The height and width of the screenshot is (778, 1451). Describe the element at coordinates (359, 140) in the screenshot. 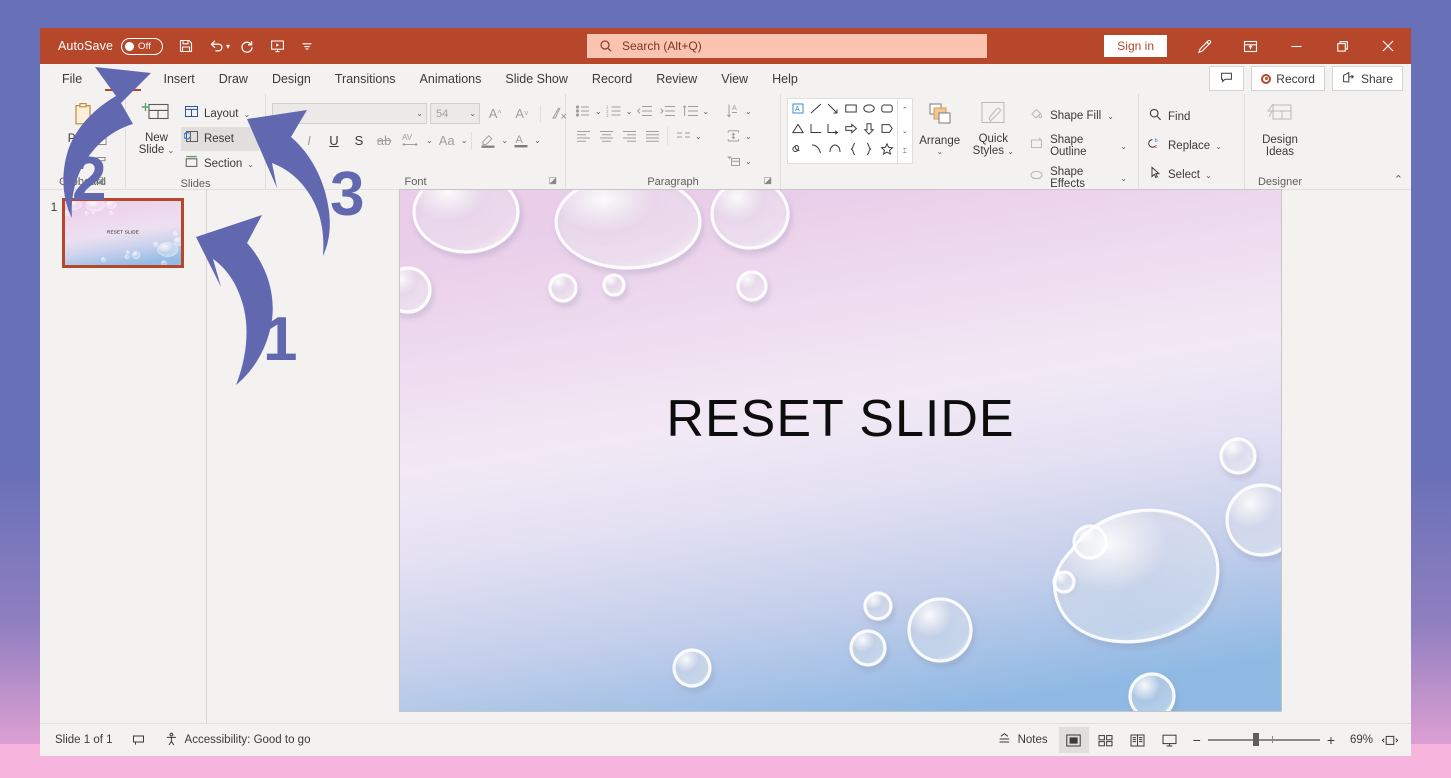

I see `text-shadow-icon: S` at that location.